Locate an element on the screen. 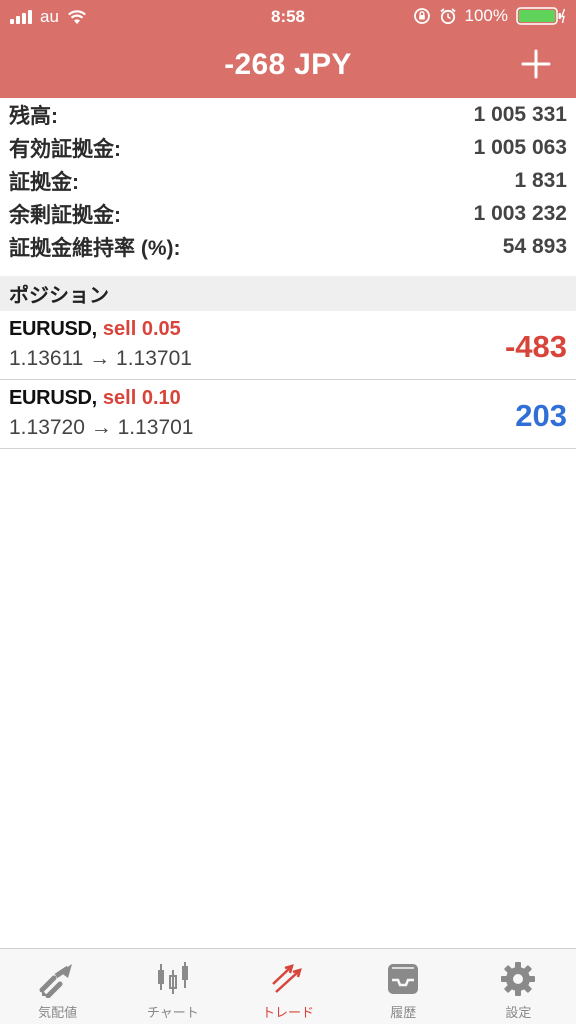  status-right: 100% is located at coordinates (489, 16).